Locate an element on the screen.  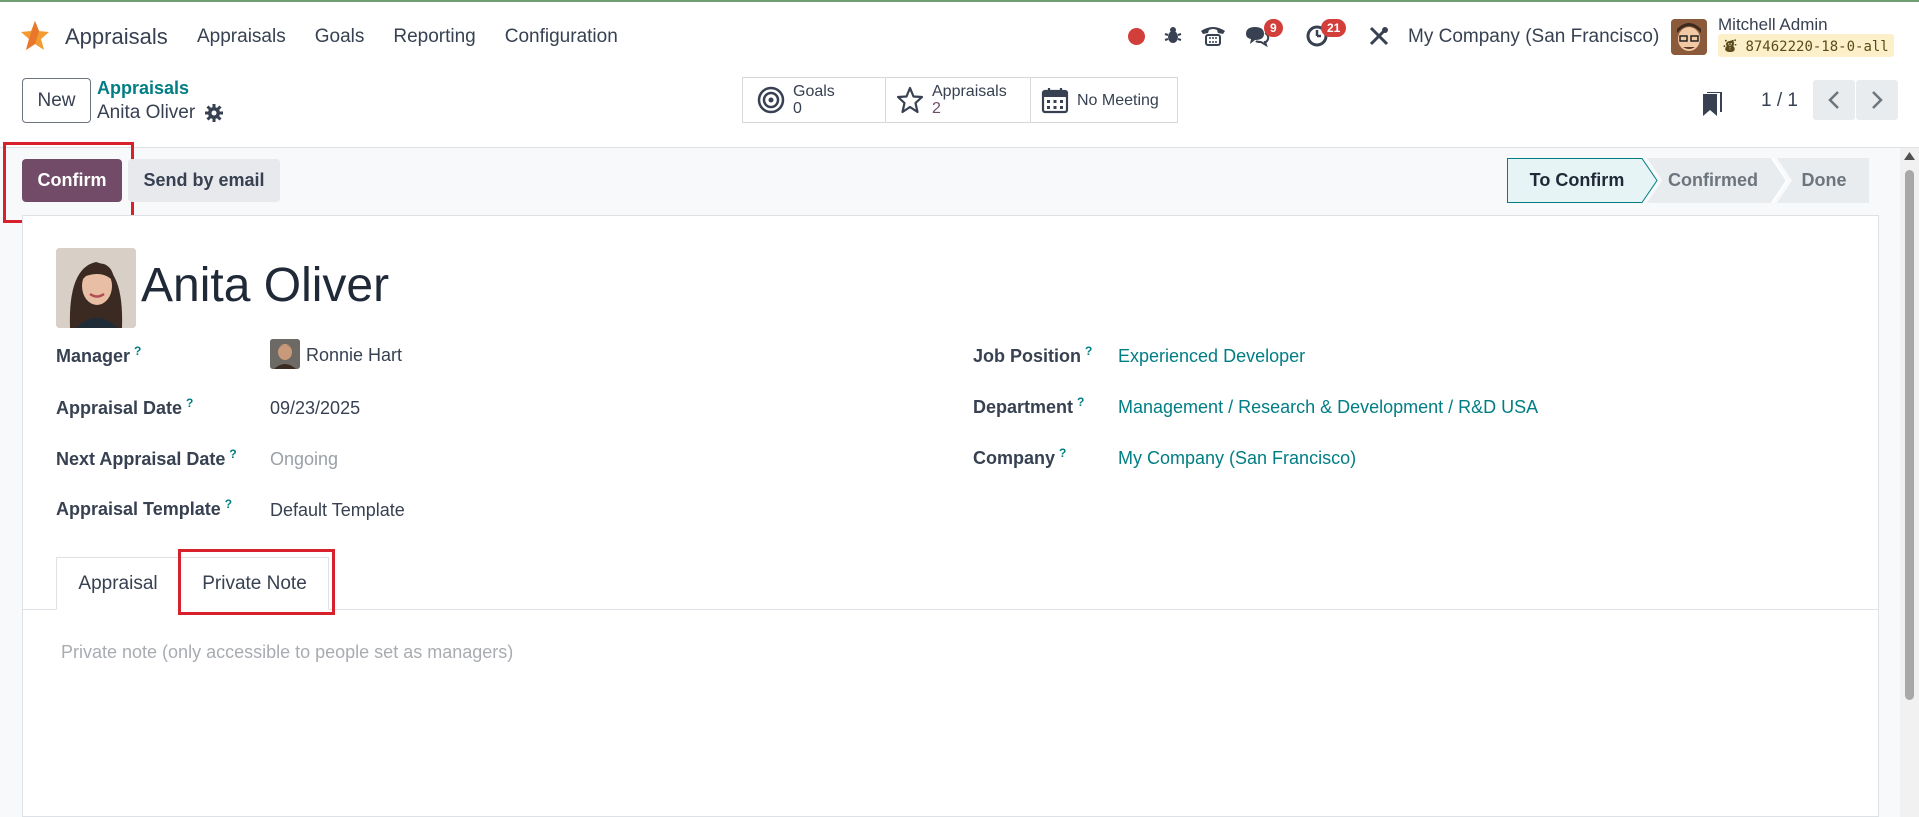
appraisals-smart-button: Appraisals 2 is located at coordinates (958, 100).